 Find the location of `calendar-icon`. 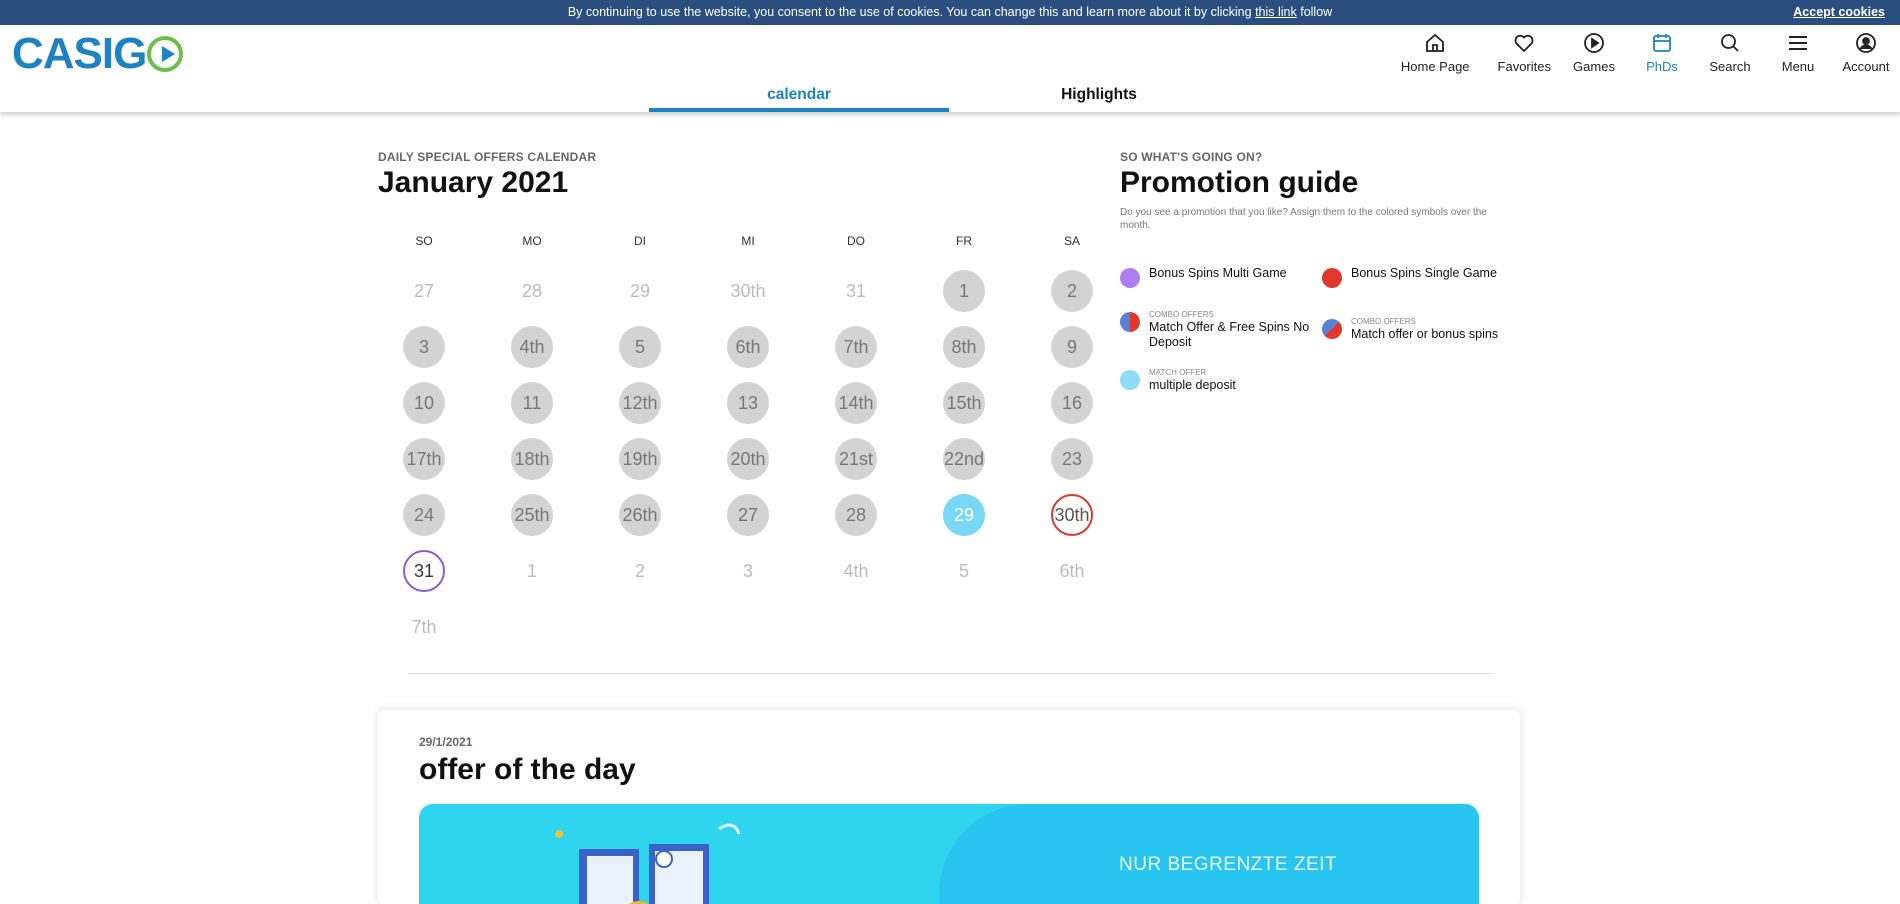

calendar-icon is located at coordinates (1662, 43).